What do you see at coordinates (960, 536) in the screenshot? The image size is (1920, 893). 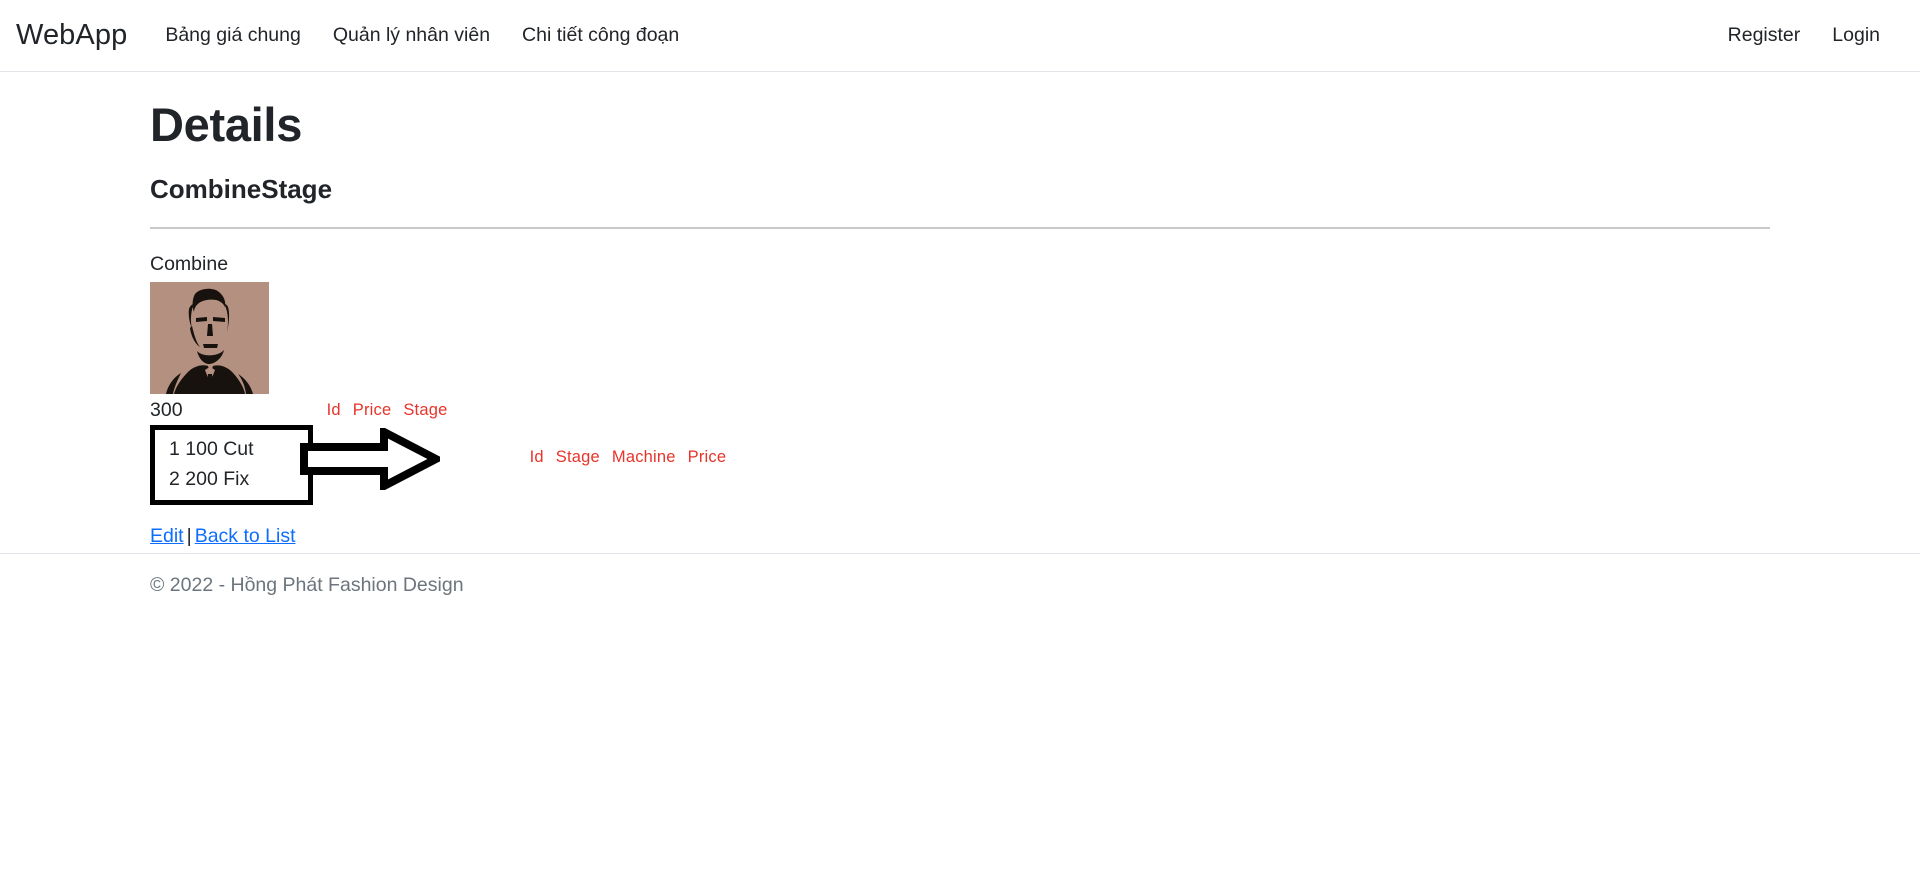 I see `action-links: Edit | Back to List` at bounding box center [960, 536].